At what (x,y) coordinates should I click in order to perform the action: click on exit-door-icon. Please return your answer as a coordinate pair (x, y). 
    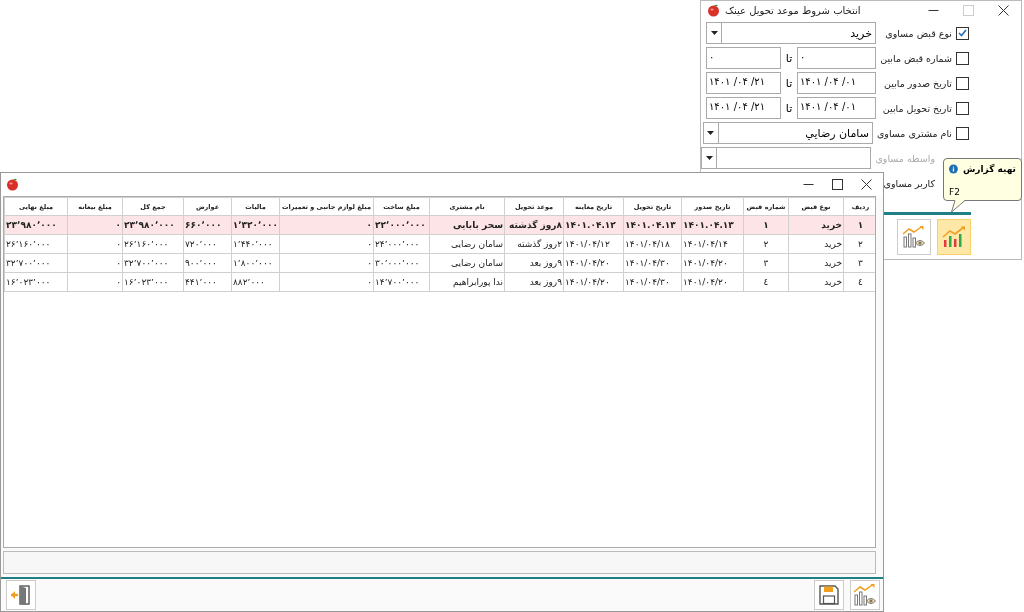
    Looking at the image, I should click on (21, 595).